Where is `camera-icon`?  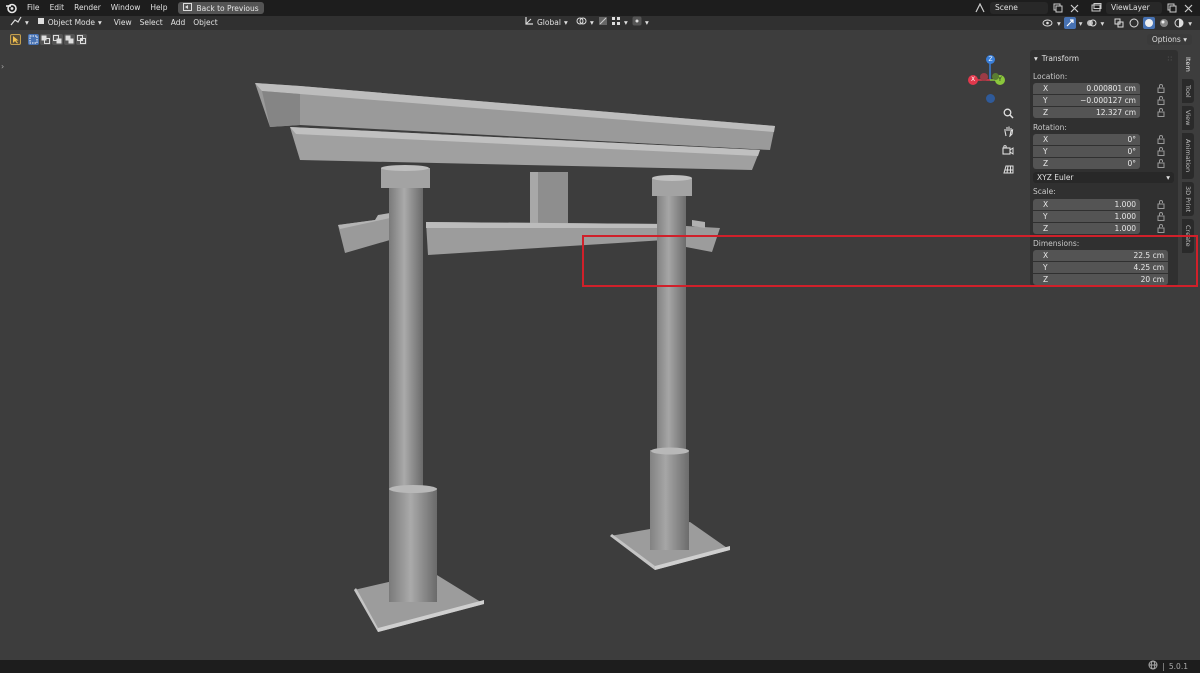 camera-icon is located at coordinates (1008, 150).